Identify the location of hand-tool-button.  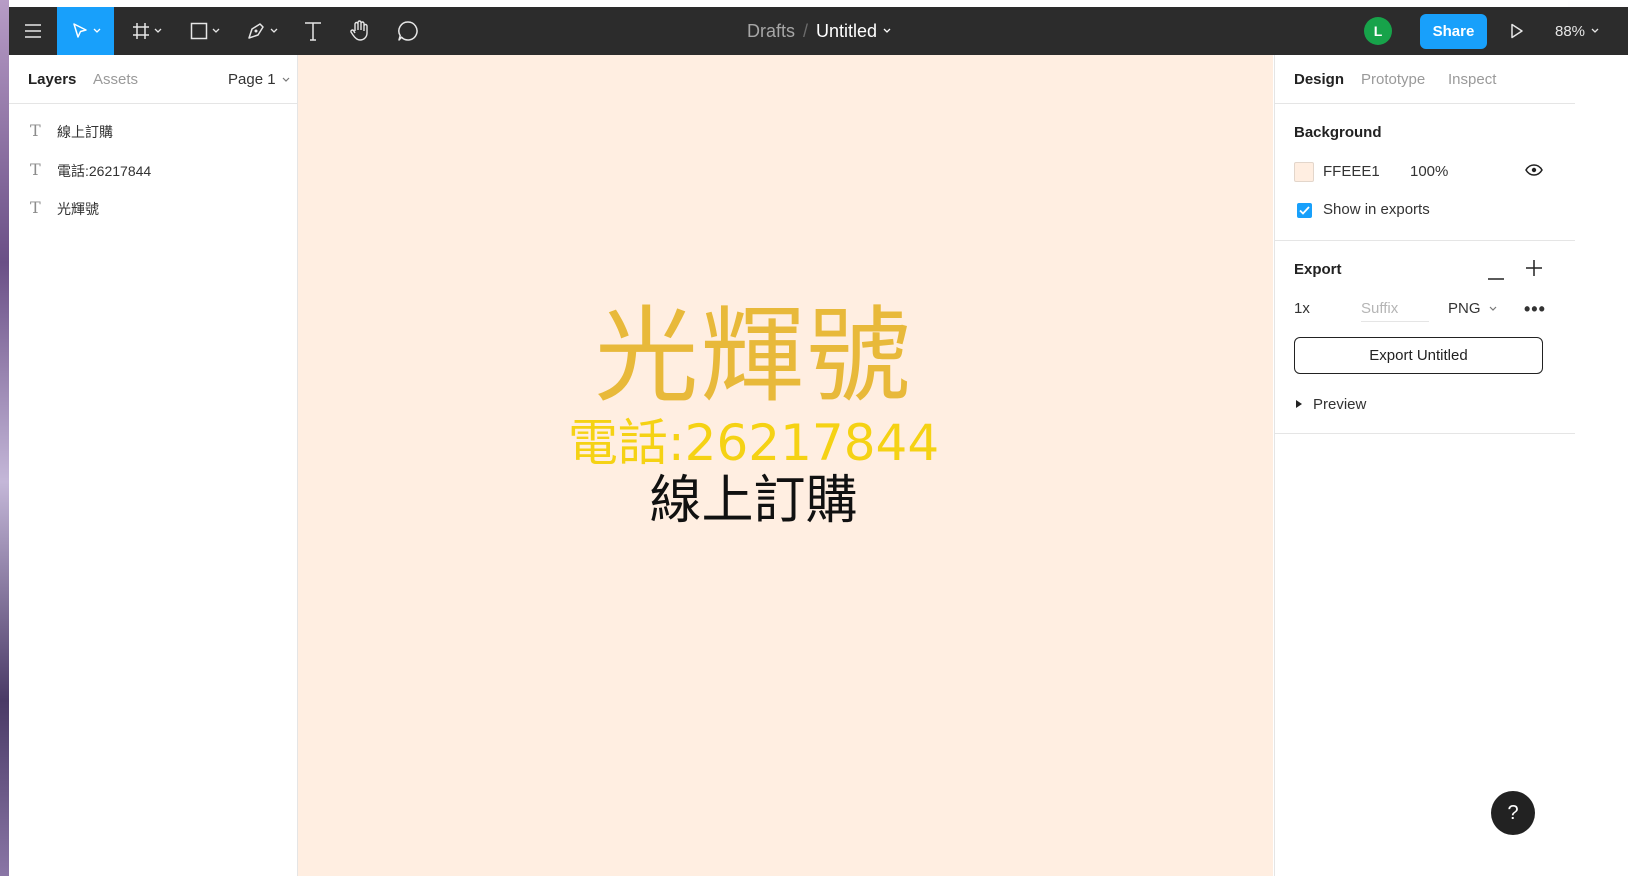
(360, 31).